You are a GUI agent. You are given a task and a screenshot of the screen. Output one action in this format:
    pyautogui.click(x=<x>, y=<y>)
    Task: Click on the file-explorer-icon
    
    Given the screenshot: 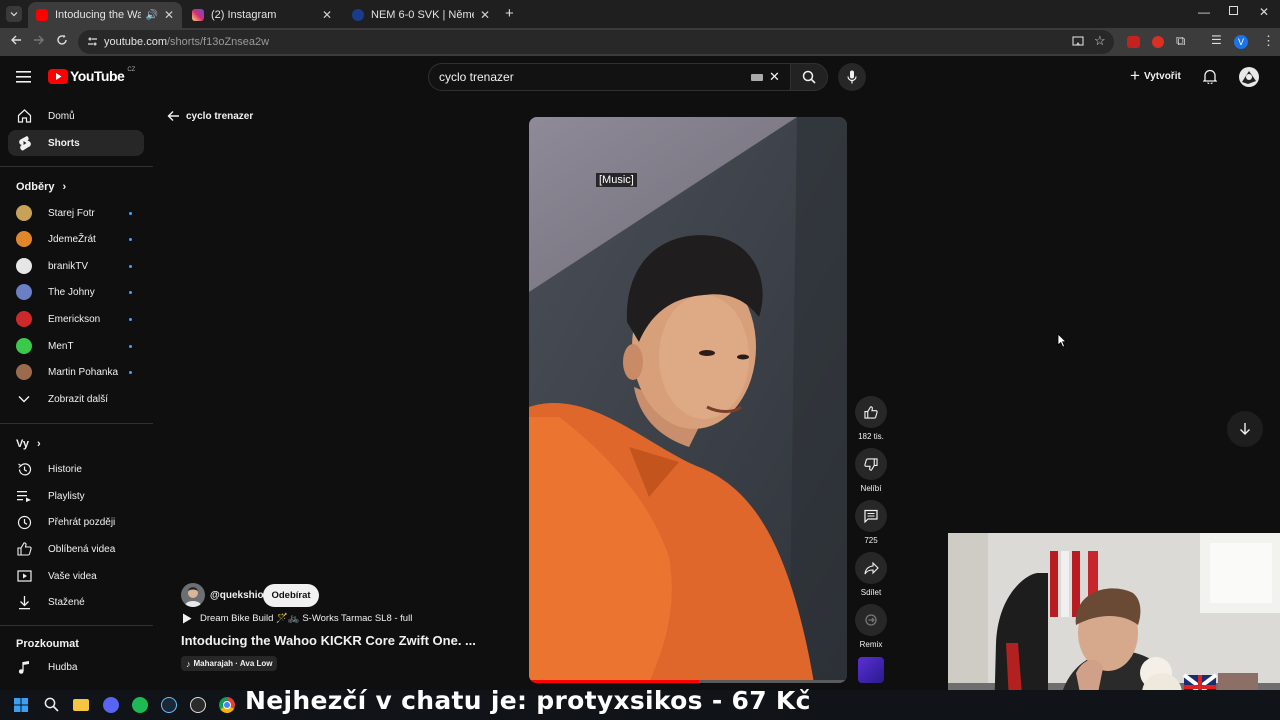 What is the action you would take?
    pyautogui.click(x=81, y=705)
    